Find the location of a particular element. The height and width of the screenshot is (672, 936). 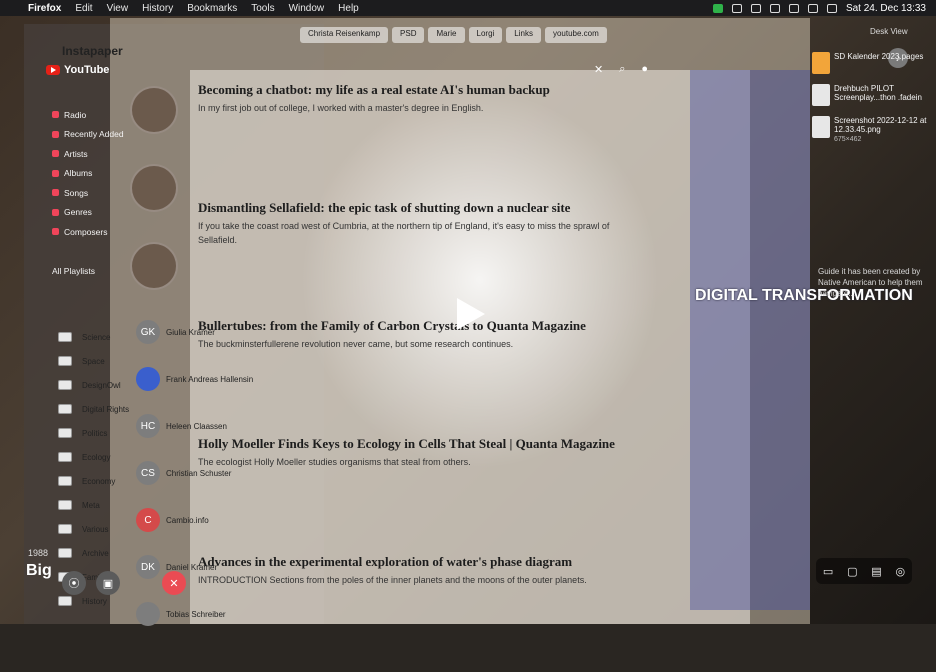

clock-icon is located at coordinates (774, 8).